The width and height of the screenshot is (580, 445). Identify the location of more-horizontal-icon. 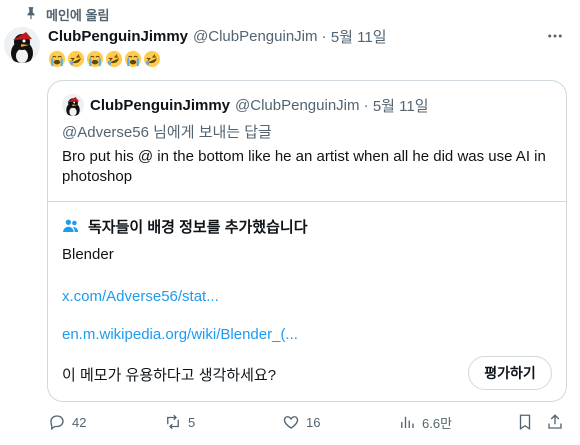
(555, 36).